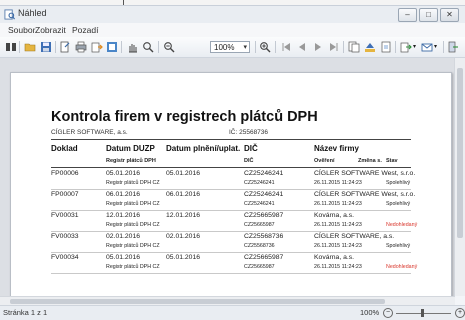 This screenshot has height=320, width=465. Describe the element at coordinates (183, 215) in the screenshot. I see `row-cell-plneni: 12.01.2016` at that location.